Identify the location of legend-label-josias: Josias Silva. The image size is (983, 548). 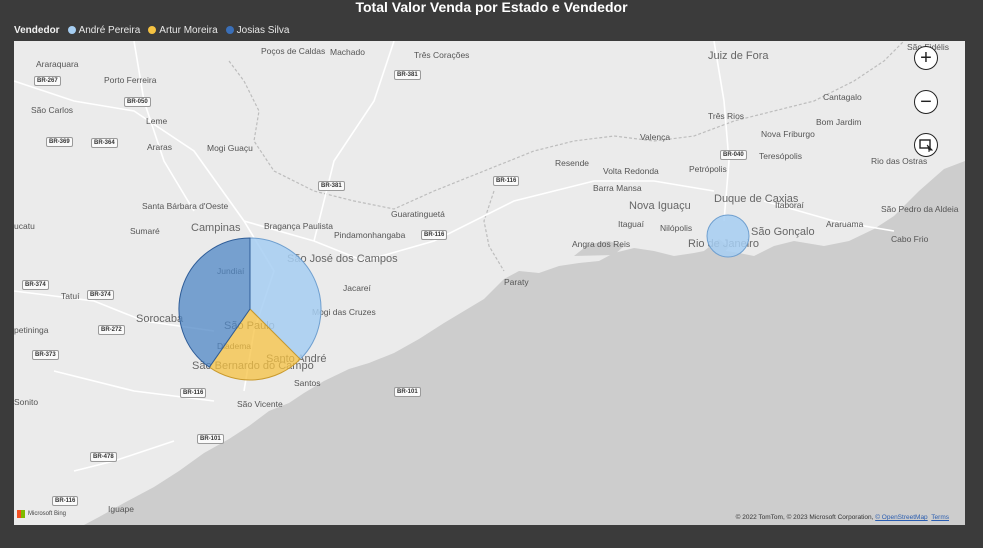
(263, 30).